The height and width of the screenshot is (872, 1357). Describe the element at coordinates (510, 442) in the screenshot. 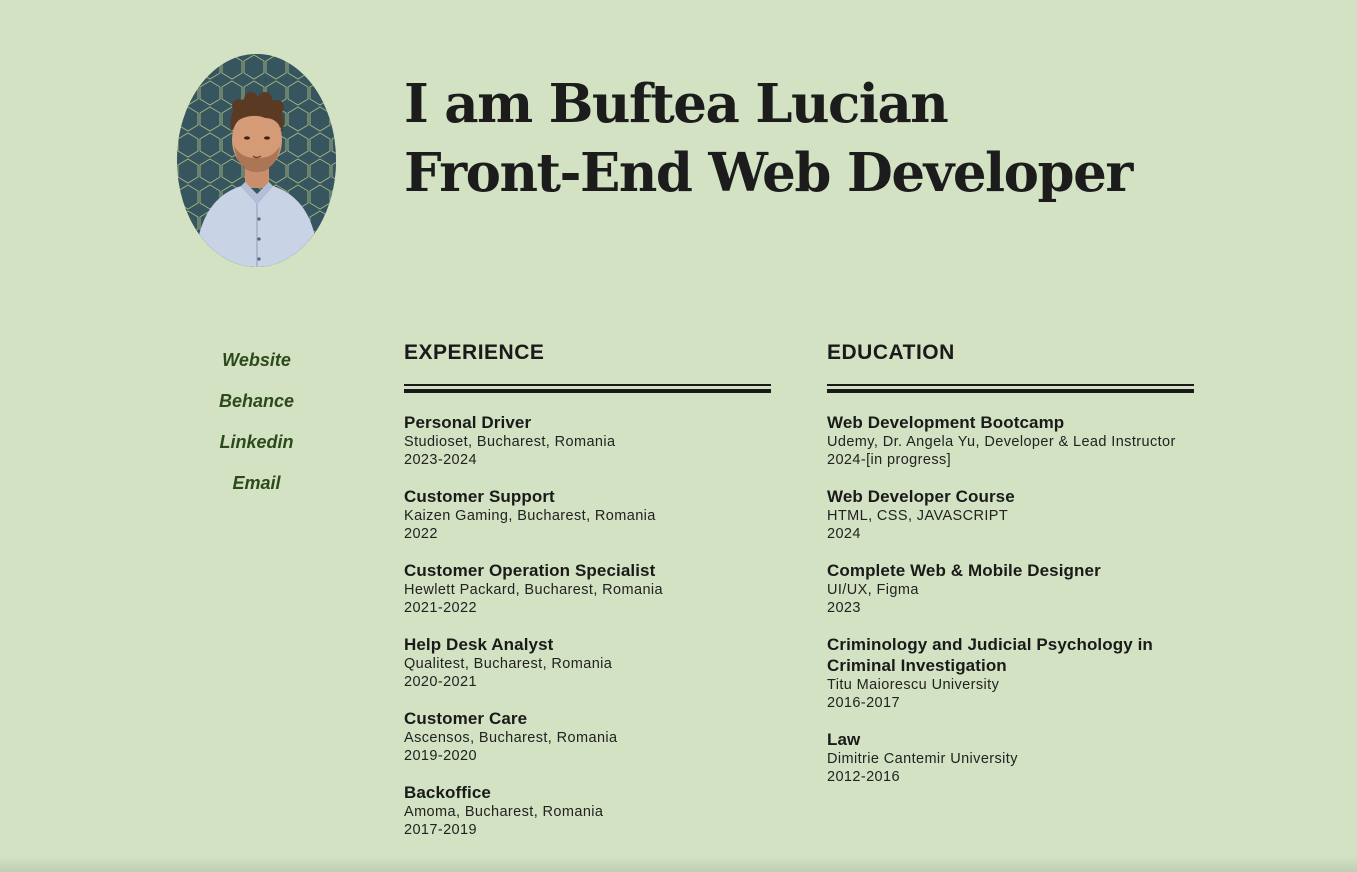

I see `job-company: Studioset, Bucharest, Romania` at that location.